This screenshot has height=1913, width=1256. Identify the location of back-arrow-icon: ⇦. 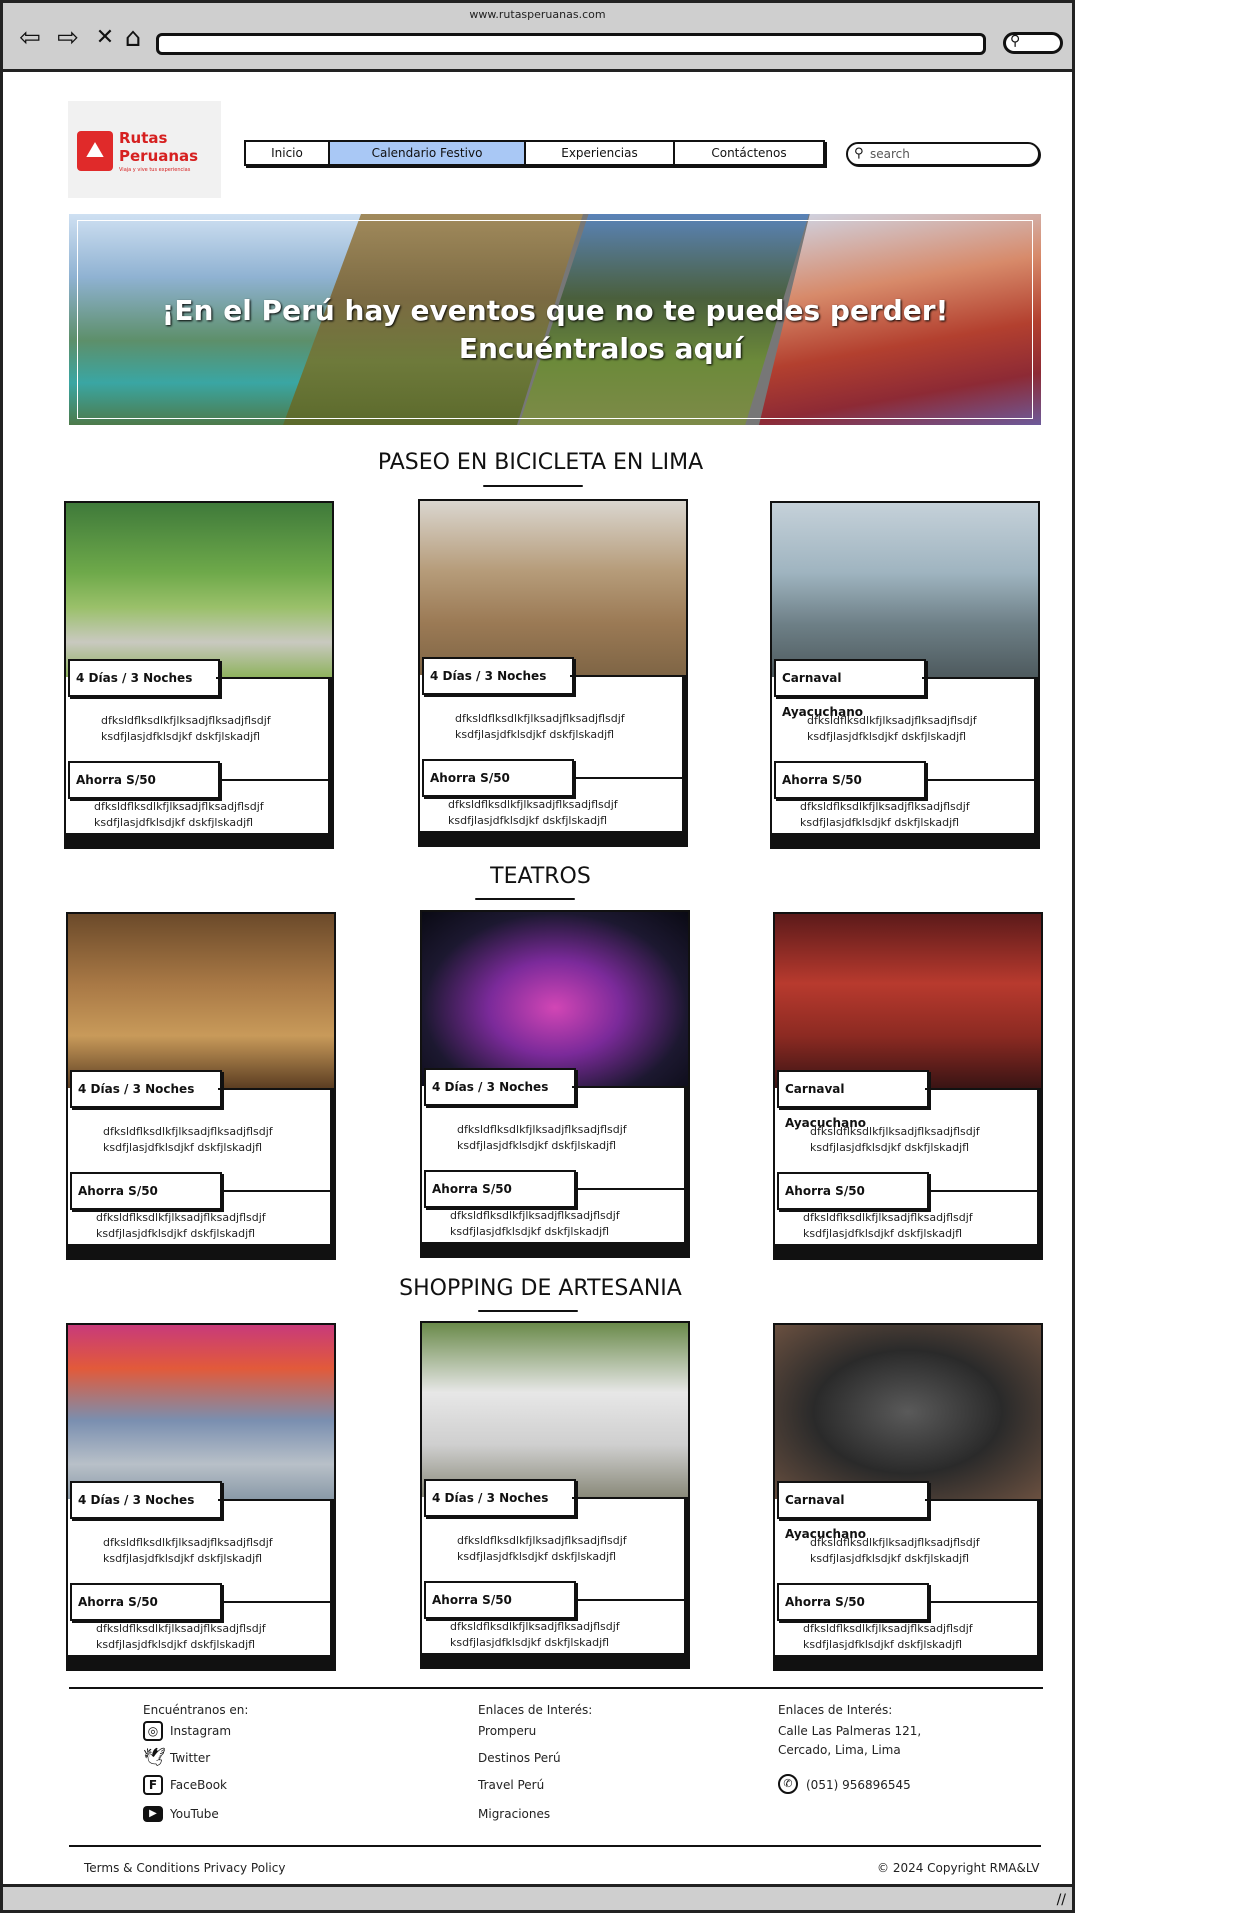
(30, 38).